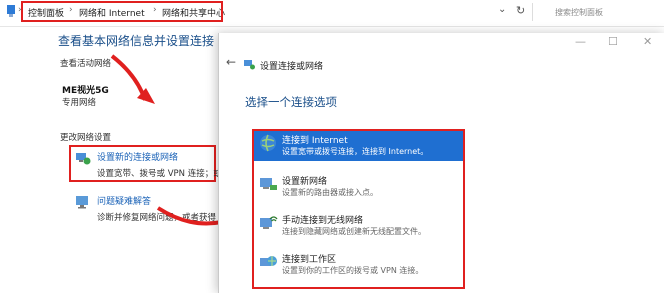  I want to click on minimize-icon: —, so click(580, 41).